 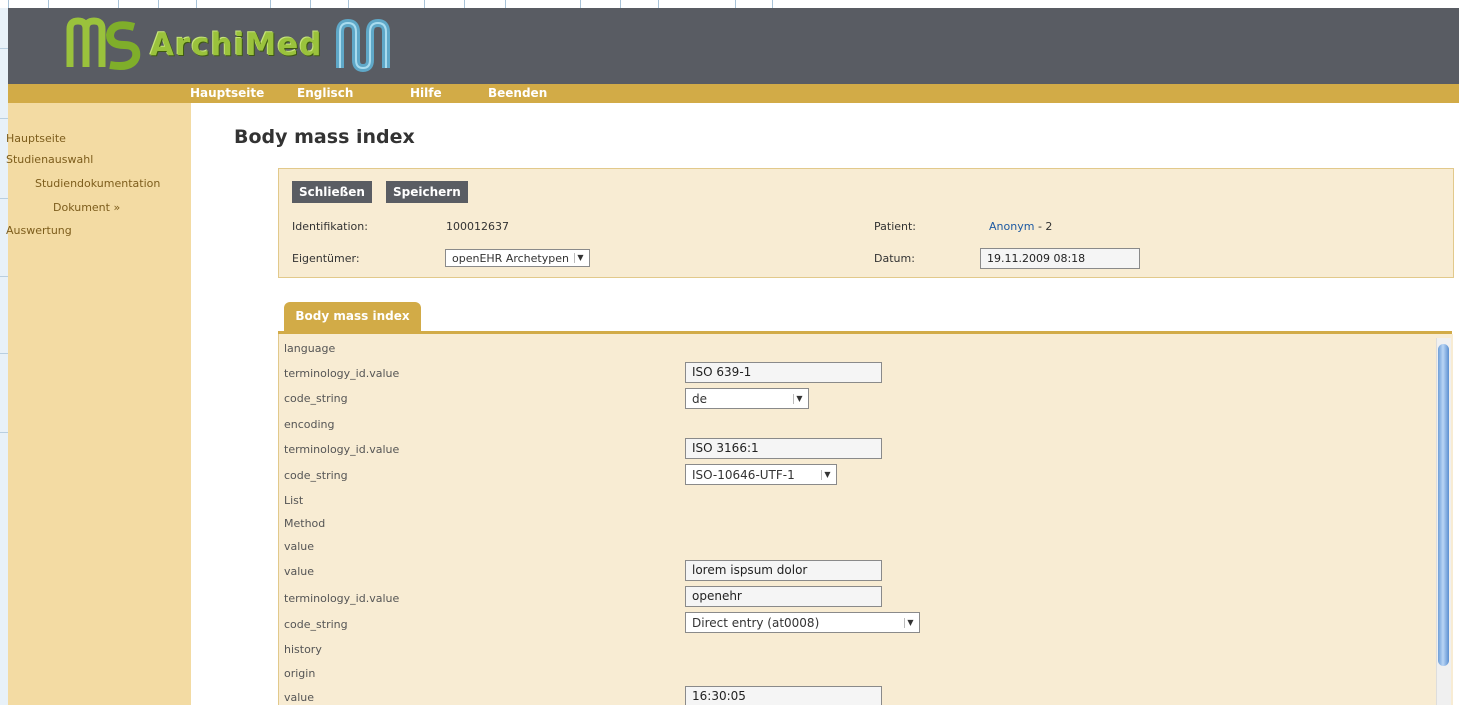 I want to click on top-nav: Hauptseite Englisch Hilfe Beenden, so click(x=733, y=93).